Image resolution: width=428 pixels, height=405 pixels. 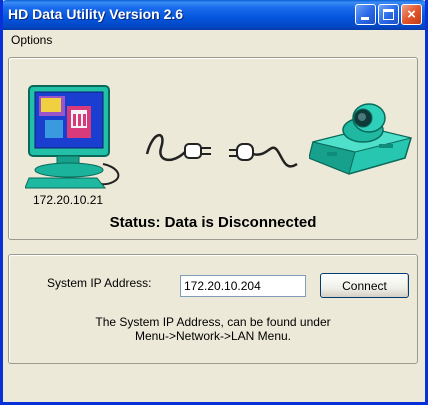 I want to click on system-ip-label: System IP Address:, so click(x=99, y=283).